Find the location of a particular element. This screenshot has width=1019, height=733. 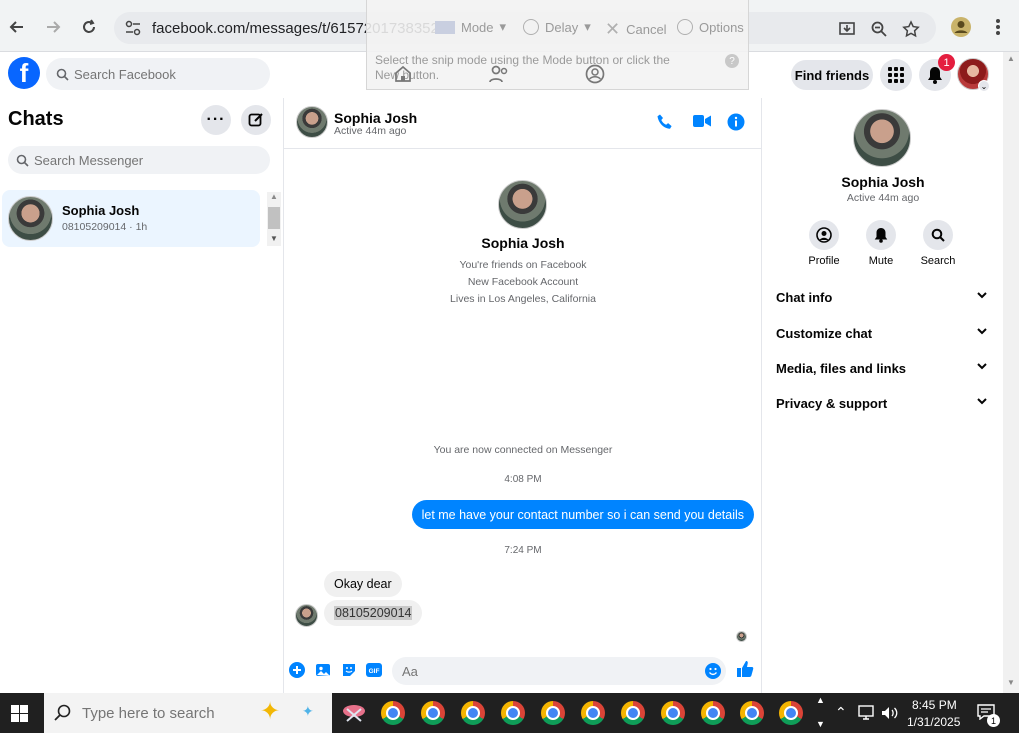

messenger-search-input is located at coordinates (149, 160).